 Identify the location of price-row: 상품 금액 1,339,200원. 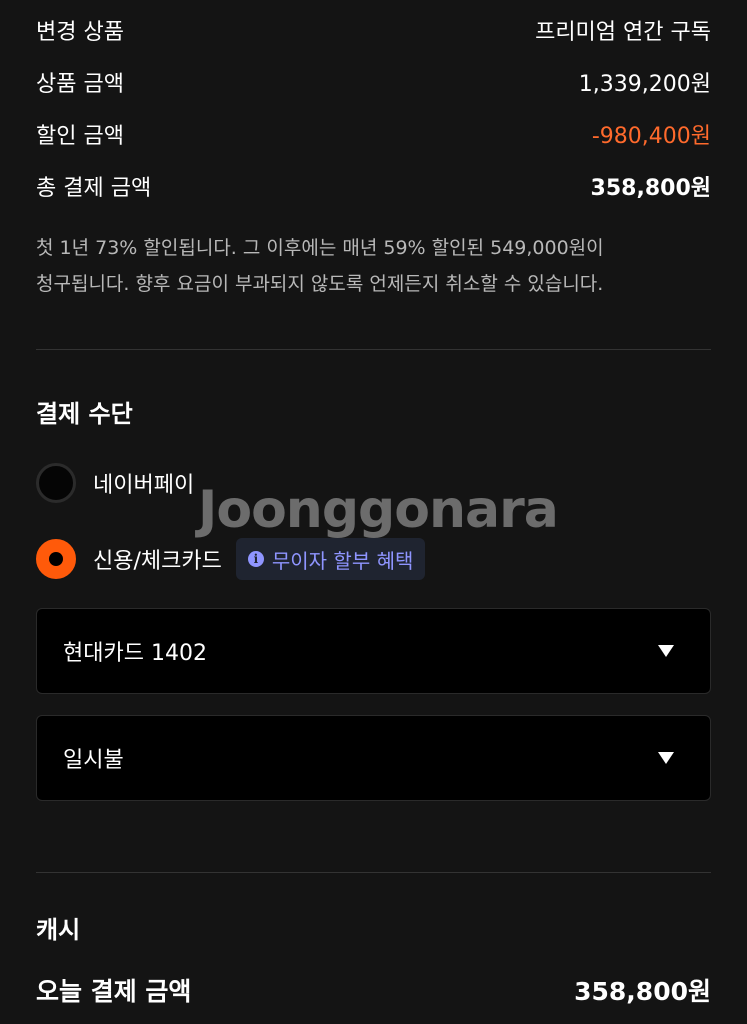
(373, 82).